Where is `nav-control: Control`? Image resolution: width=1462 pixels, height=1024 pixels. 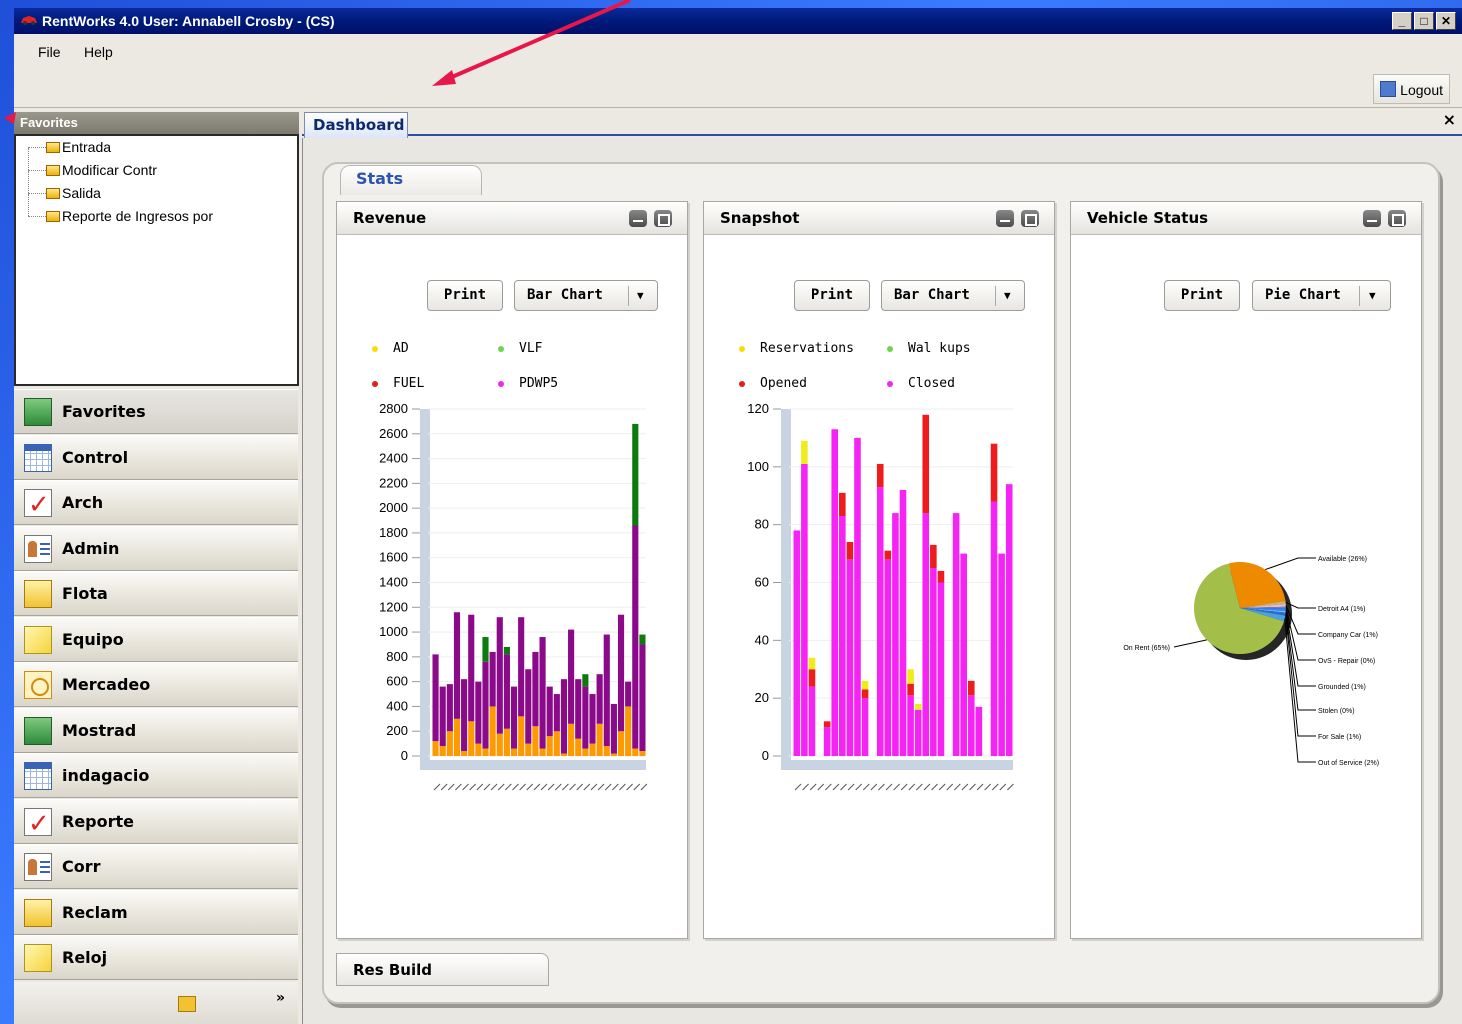
nav-control: Control is located at coordinates (156, 457).